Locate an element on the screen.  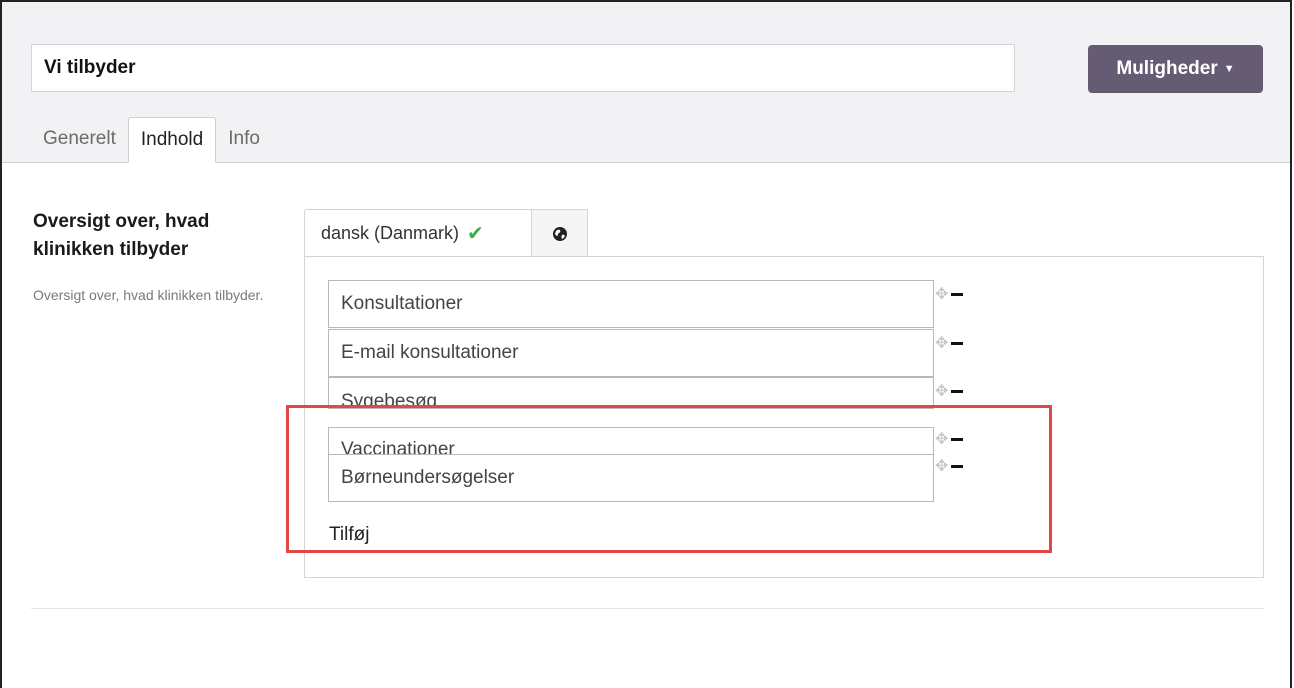
caret-down-icon: ▼ is located at coordinates (1229, 69).